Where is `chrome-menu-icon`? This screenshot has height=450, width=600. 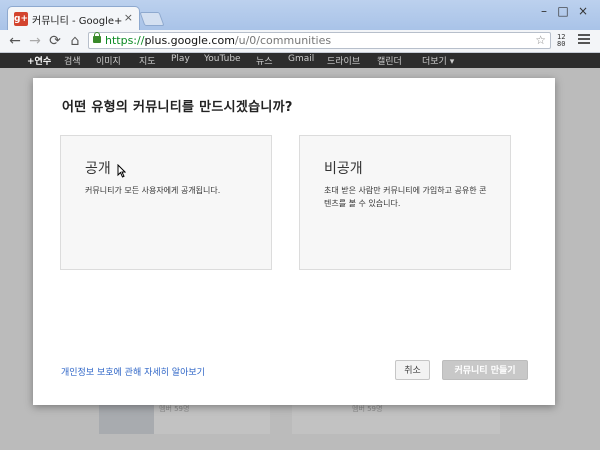 chrome-menu-icon is located at coordinates (584, 40).